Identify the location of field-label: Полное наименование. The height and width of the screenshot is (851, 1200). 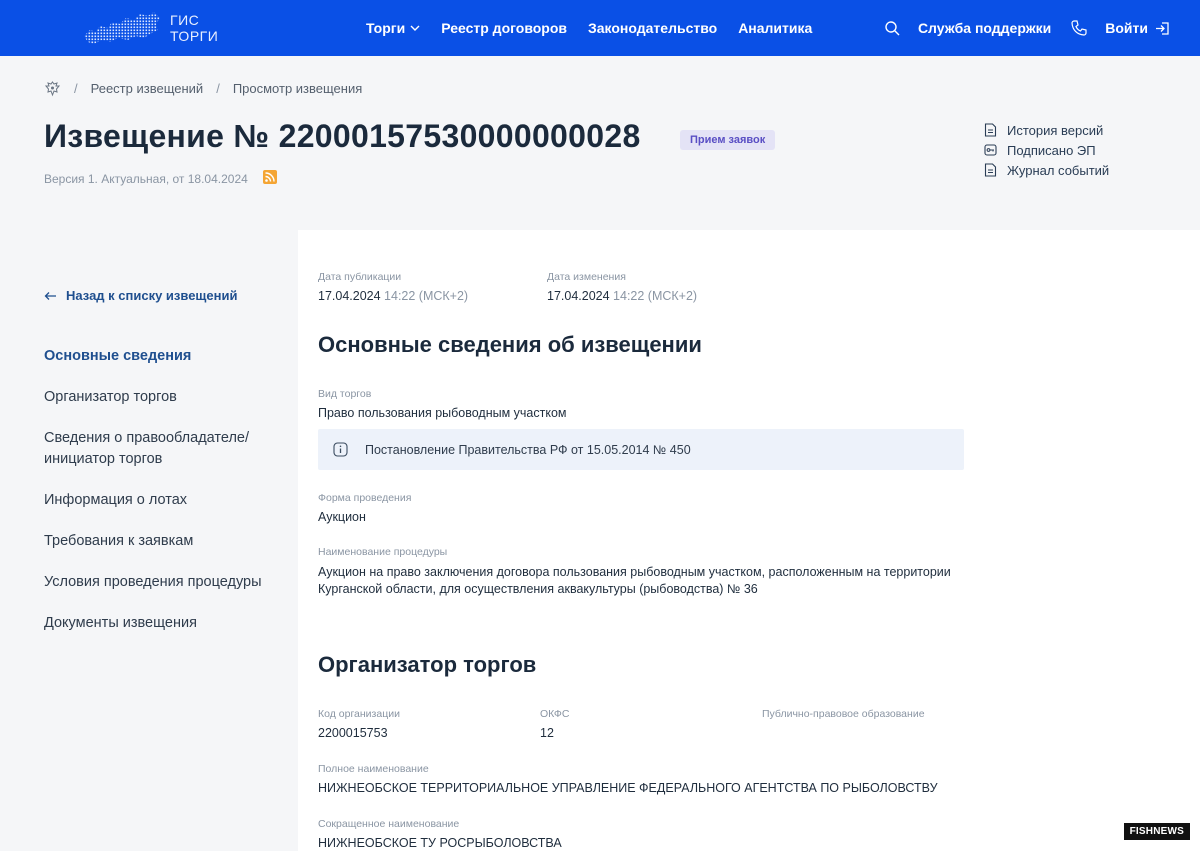
(373, 769).